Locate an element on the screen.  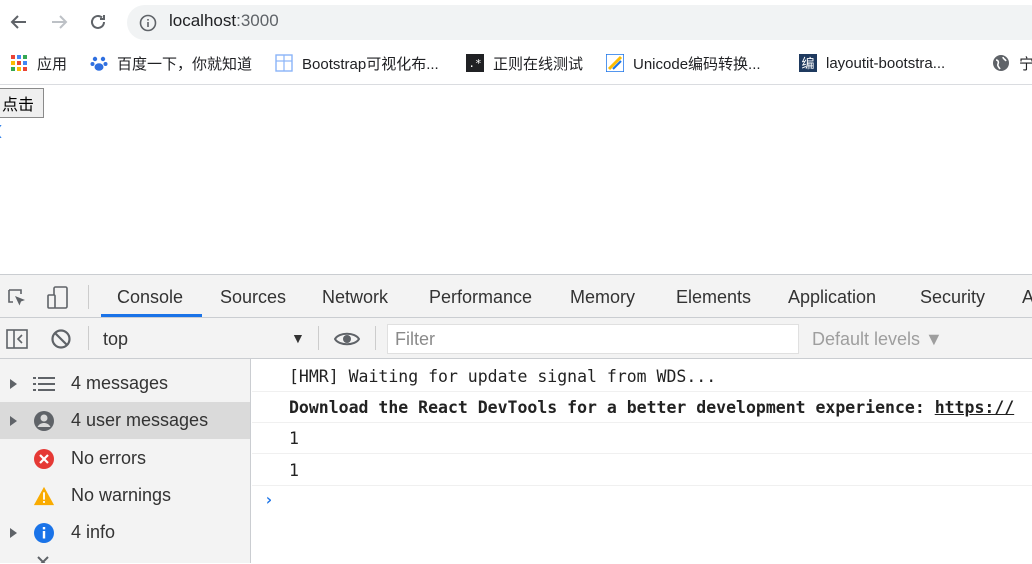
tab-network: Network is located at coordinates (355, 296).